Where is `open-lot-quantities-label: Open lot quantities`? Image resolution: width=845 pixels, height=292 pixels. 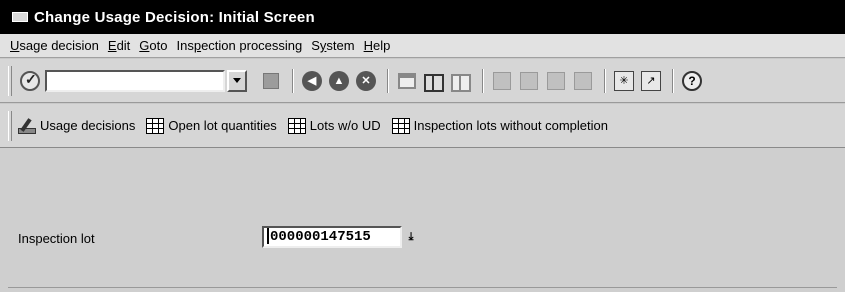
open-lot-quantities-label: Open lot quantities is located at coordinates (222, 125).